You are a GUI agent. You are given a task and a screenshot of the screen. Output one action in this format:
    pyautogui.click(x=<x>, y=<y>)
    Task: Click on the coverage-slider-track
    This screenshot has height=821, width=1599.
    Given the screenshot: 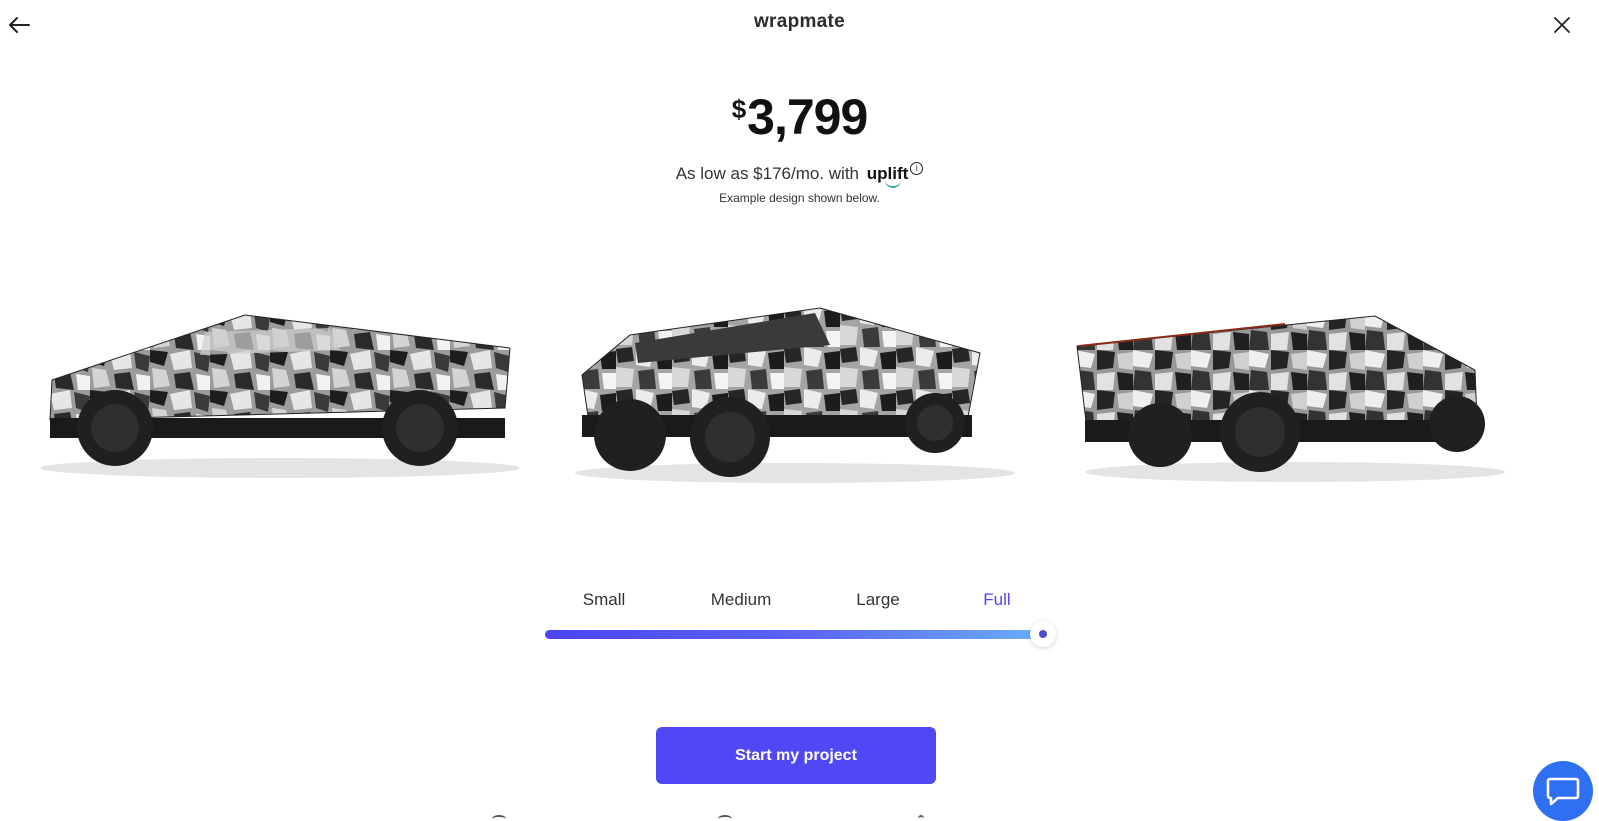 What is the action you would take?
    pyautogui.click(x=795, y=634)
    